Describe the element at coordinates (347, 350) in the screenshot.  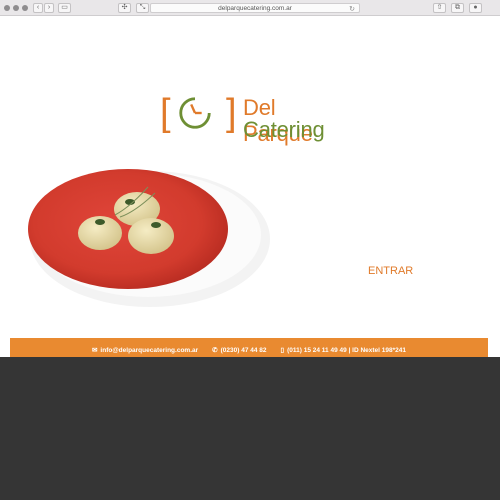
I see `mobile-text: (011) 15 24 11 49 49 | ID Nextel 198*241` at that location.